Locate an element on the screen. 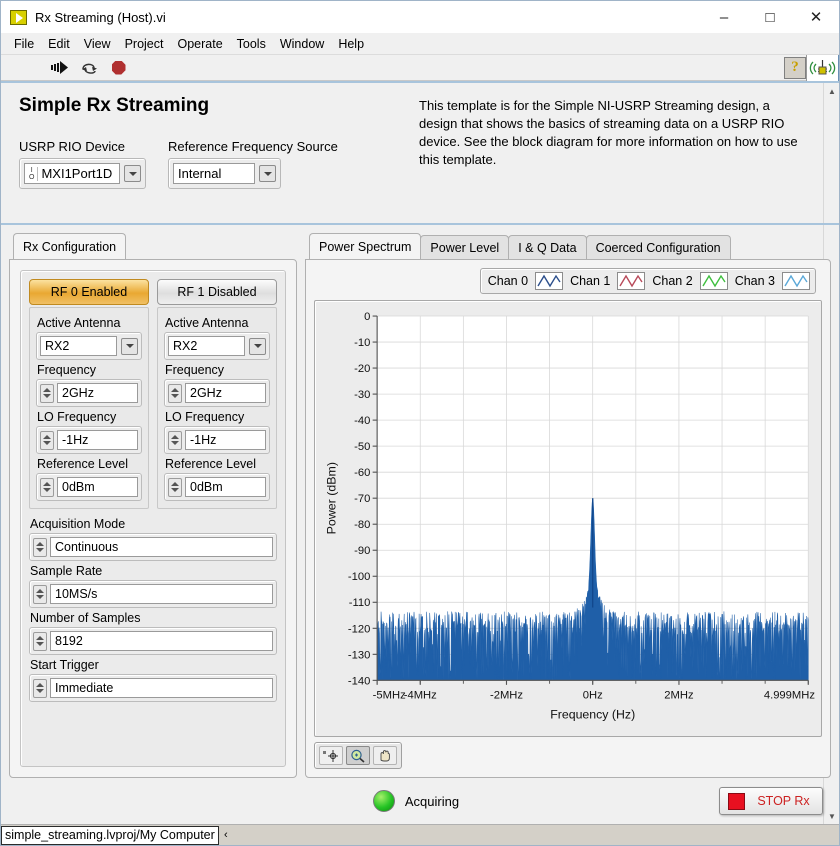  rf1-lo-frequency-control: -1Hz is located at coordinates (217, 440).